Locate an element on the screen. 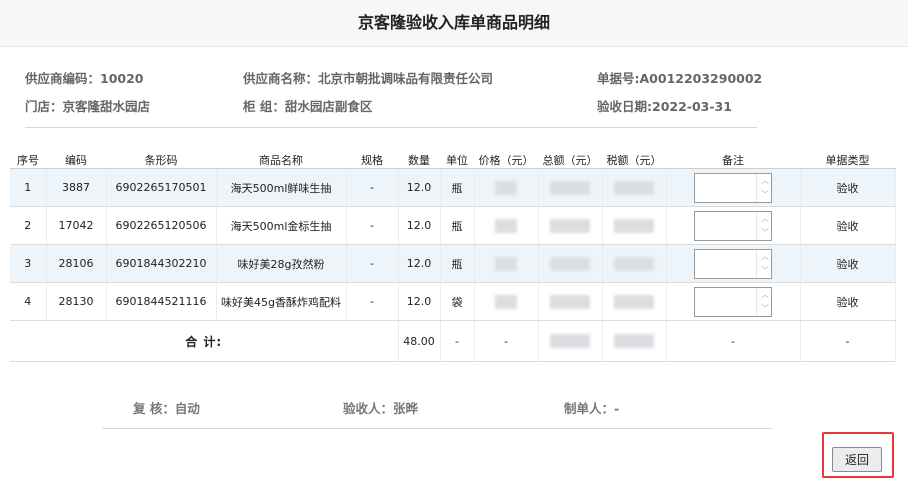 This screenshot has width=908, height=483. total-unit: - is located at coordinates (457, 341).